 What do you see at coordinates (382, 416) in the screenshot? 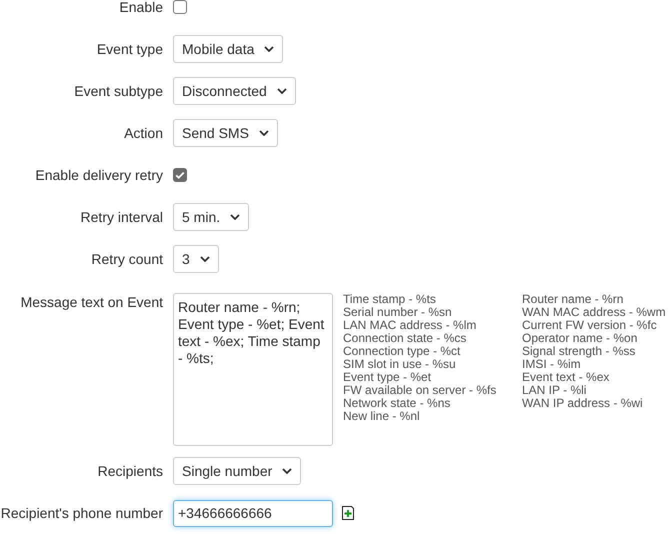
I see `variable-hint: New line - %nl` at bounding box center [382, 416].